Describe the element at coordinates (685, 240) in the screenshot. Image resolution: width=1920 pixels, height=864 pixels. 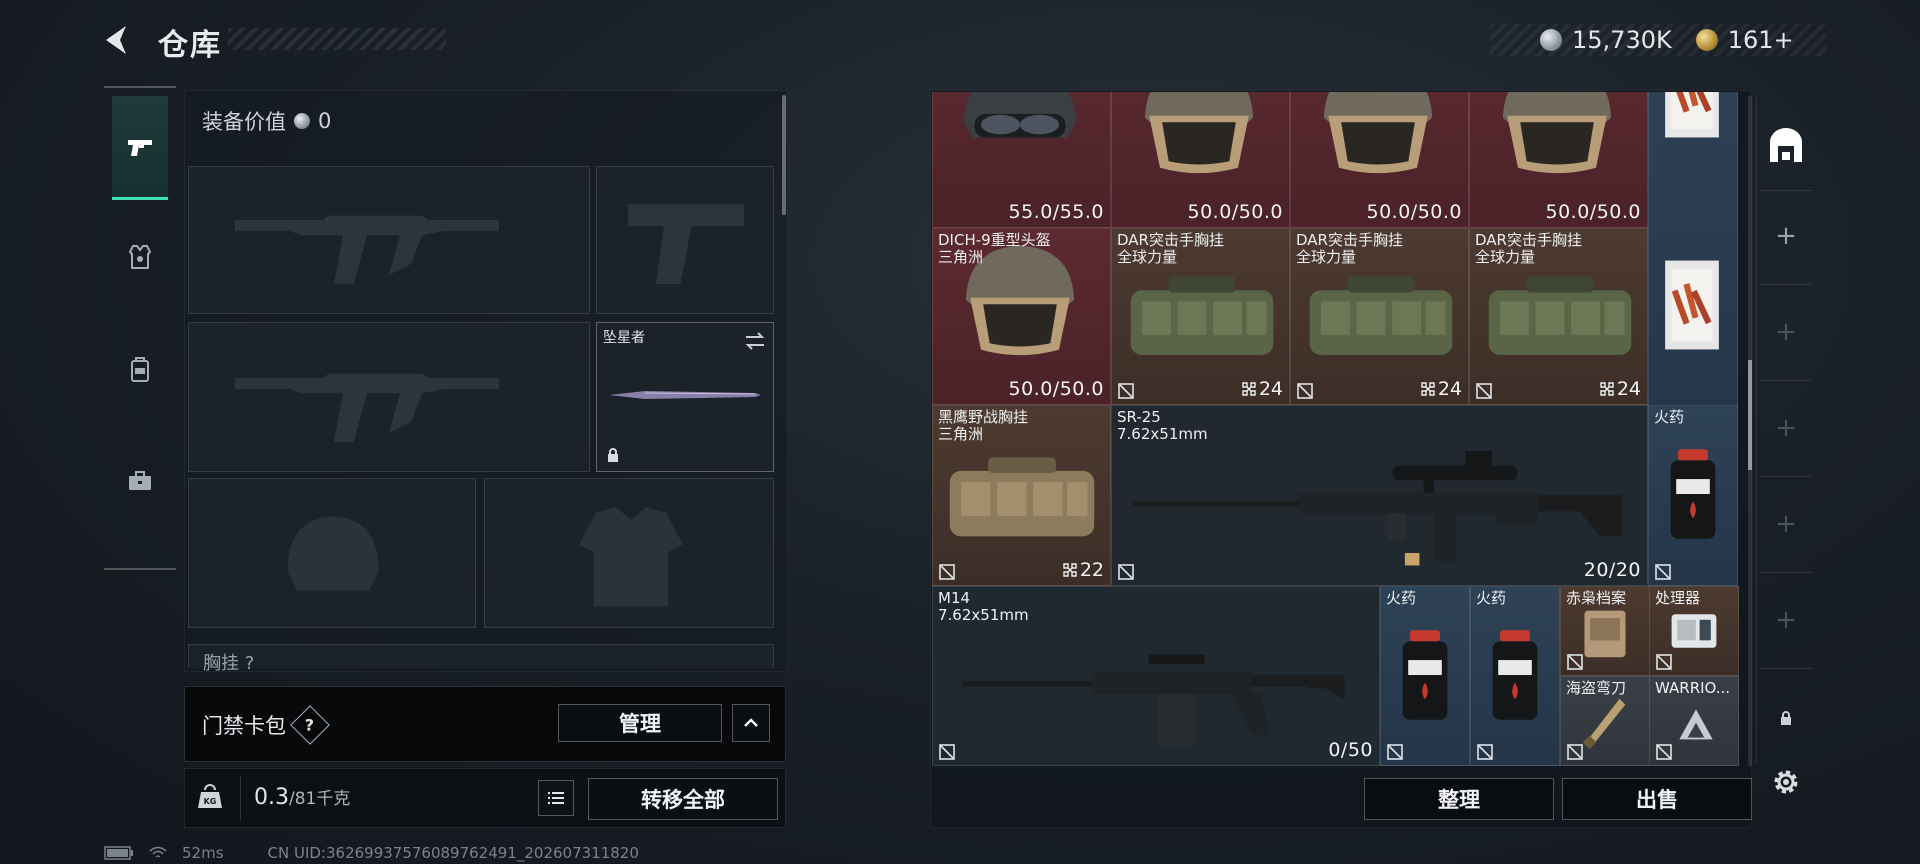
I see `pistol-slot` at that location.